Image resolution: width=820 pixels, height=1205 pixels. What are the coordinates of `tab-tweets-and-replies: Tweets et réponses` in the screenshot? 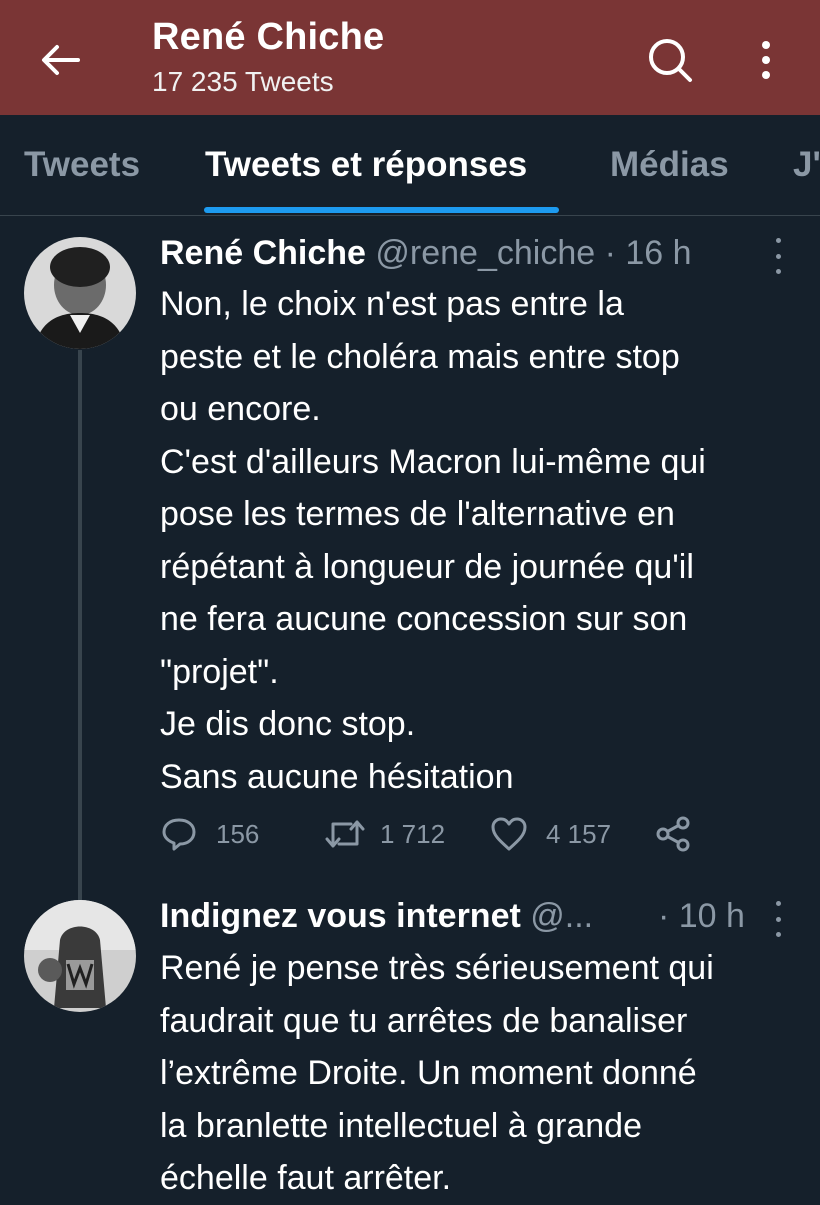 It's located at (366, 165).